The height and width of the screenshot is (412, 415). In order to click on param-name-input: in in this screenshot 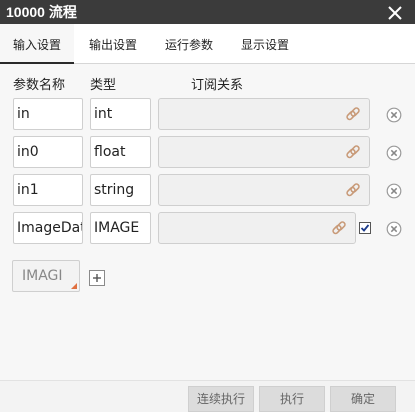, I will do `click(48, 114)`.